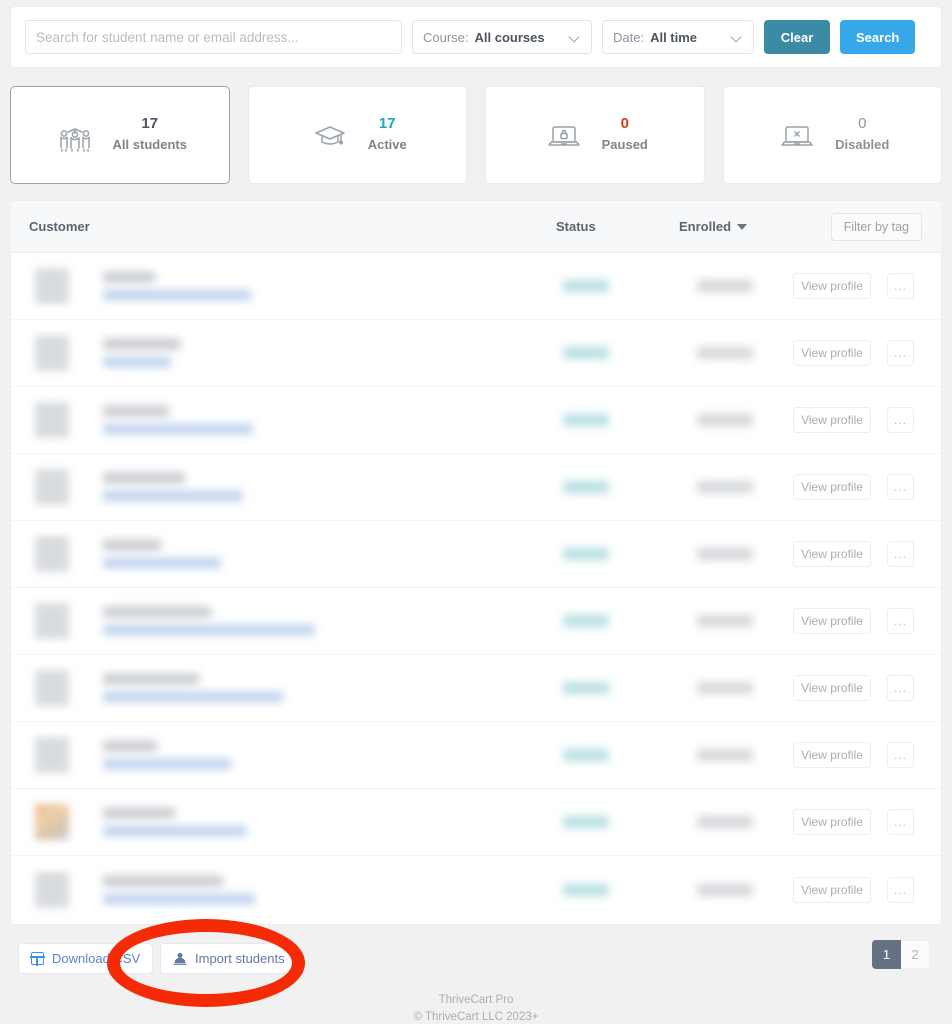 This screenshot has height=1024, width=952. Describe the element at coordinates (629, 37) in the screenshot. I see `date-filter-label: Date:` at that location.